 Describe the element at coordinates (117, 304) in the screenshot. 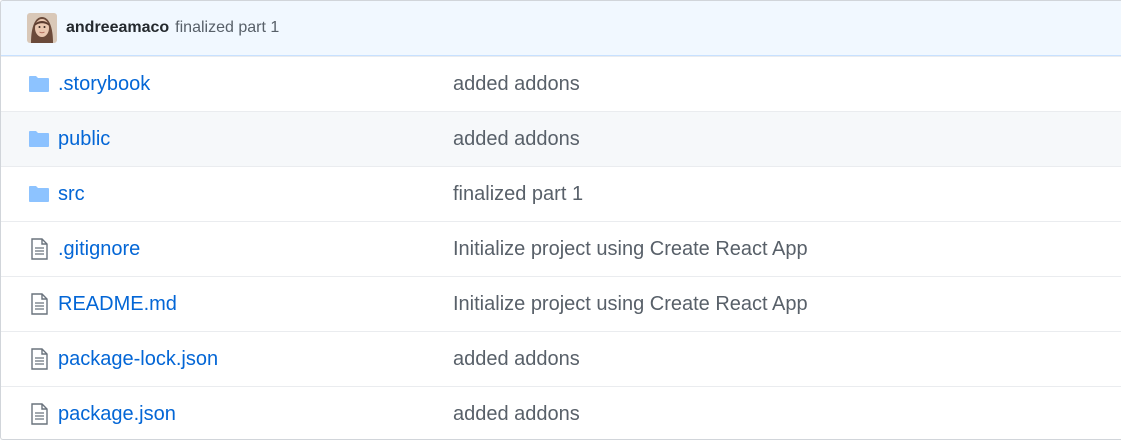

I see `file-name-link: README.md` at that location.